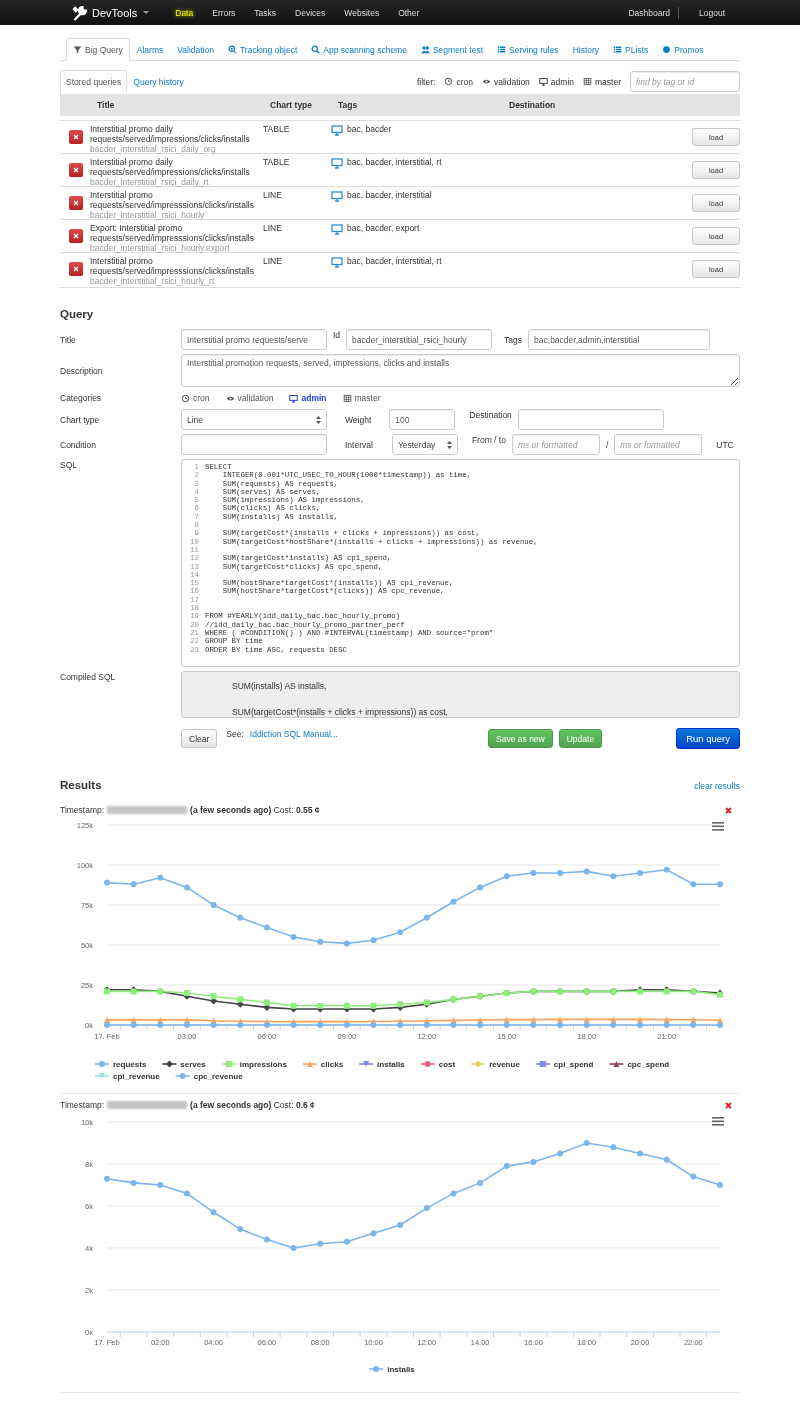 The width and height of the screenshot is (800, 1401). What do you see at coordinates (153, 149) in the screenshot?
I see `query-id: bacder_interstitial_rsici_daily_org` at bounding box center [153, 149].